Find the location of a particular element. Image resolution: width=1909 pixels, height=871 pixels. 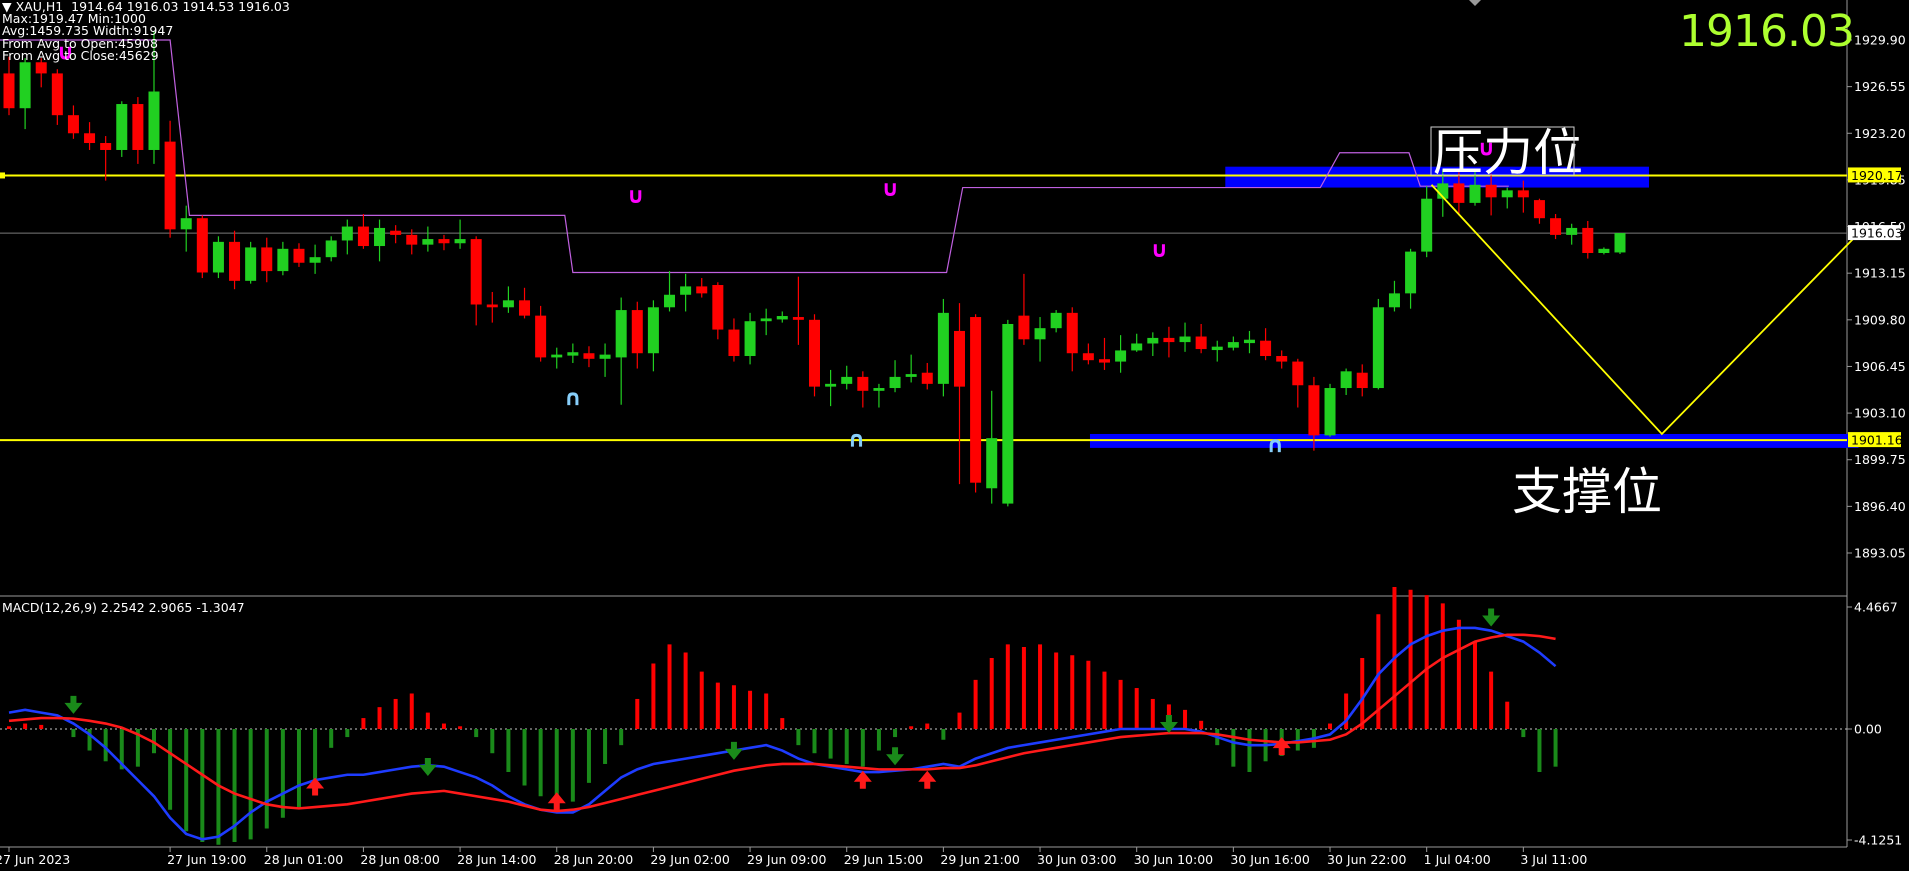

time-axis-label: 29 Jun 02:00 is located at coordinates (689, 859).